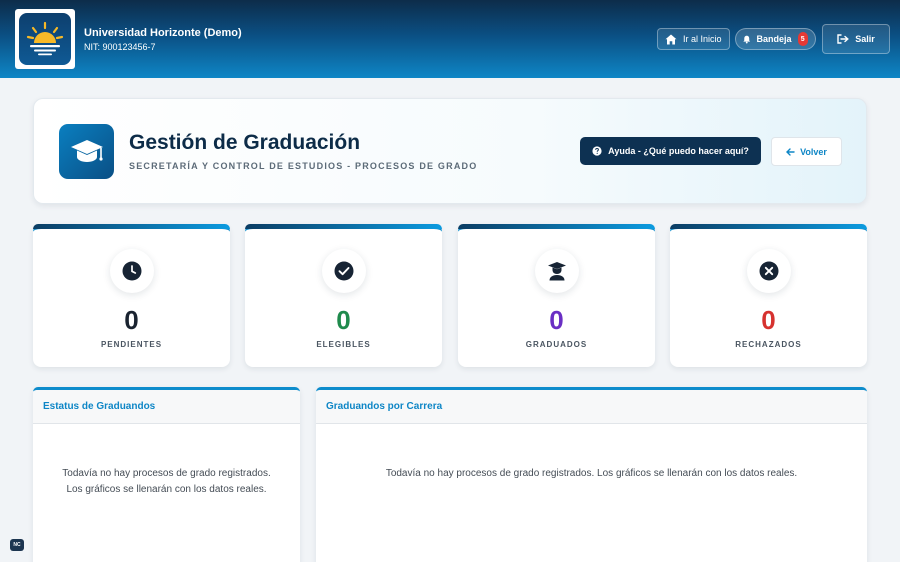  What do you see at coordinates (163, 33) in the screenshot?
I see `university-name: Universidad Horizonte (Demo)` at bounding box center [163, 33].